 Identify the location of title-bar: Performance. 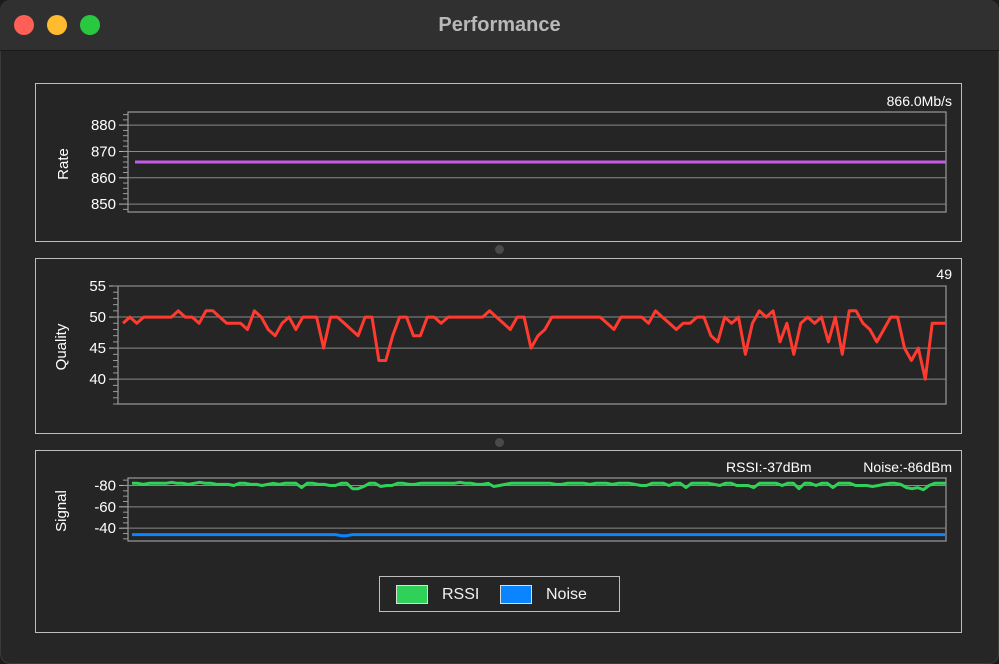
(499, 25).